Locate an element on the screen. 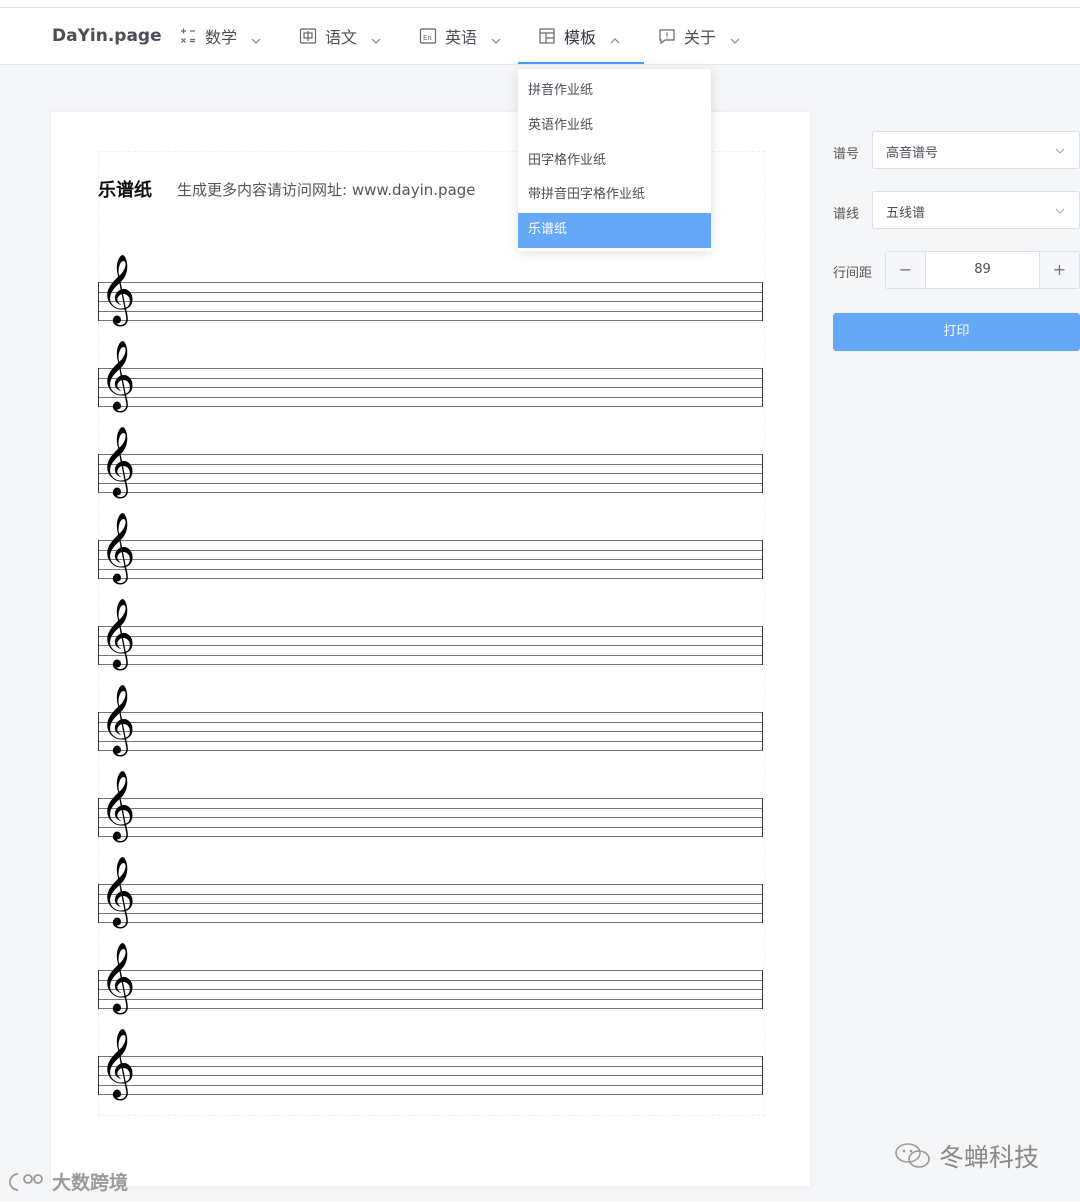 The width and height of the screenshot is (1080, 1202). dropdown-item-pinyin-tianzige-paper: 带拼音田字格作业纸 is located at coordinates (614, 195).